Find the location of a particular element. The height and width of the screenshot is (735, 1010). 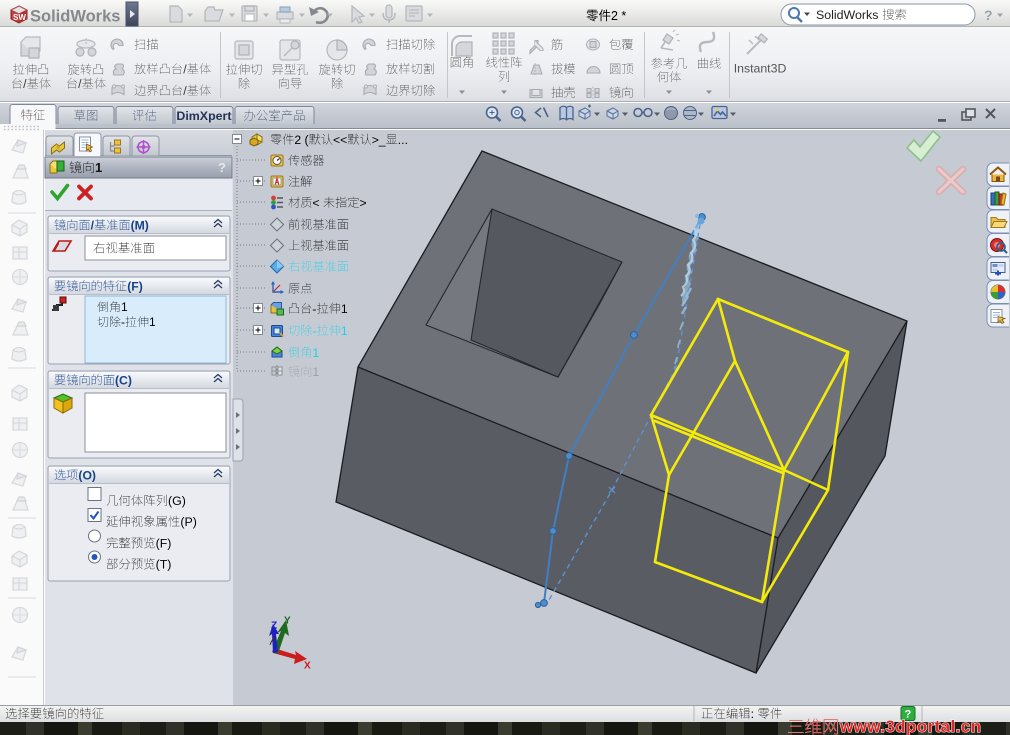

svg-text: SW is located at coordinates (19, 17).